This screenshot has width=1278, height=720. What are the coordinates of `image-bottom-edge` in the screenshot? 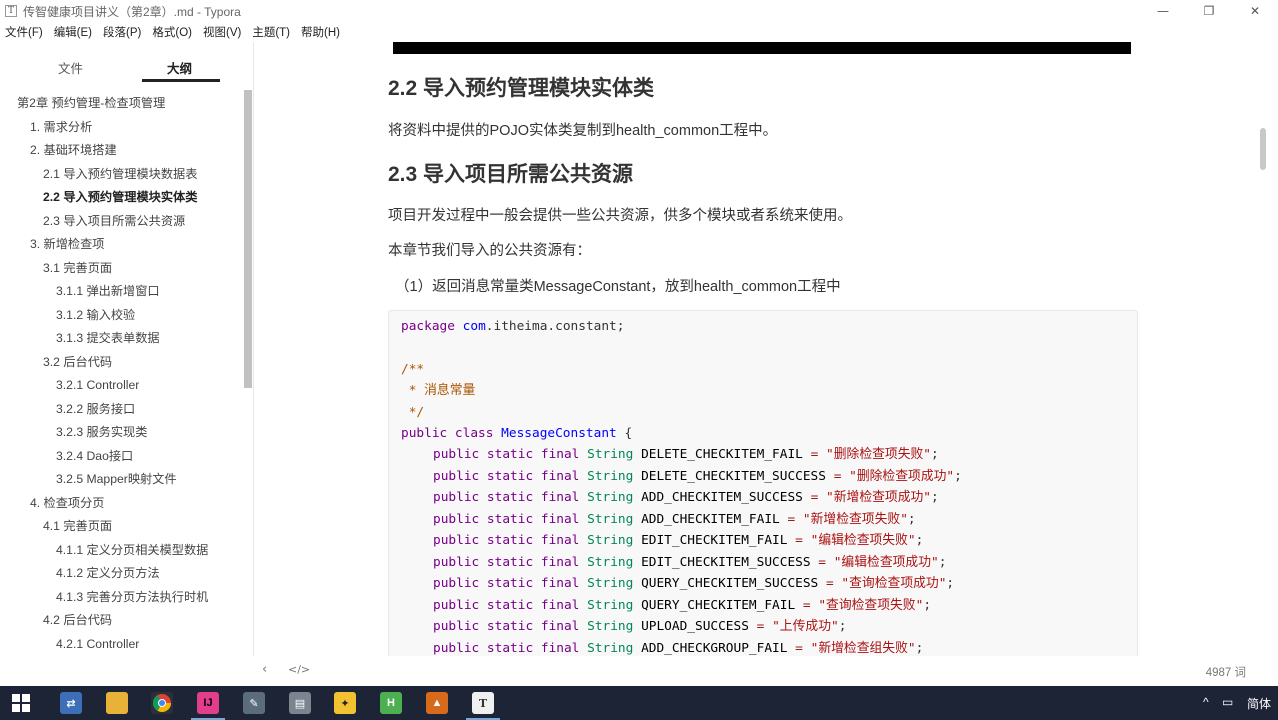 It's located at (762, 48).